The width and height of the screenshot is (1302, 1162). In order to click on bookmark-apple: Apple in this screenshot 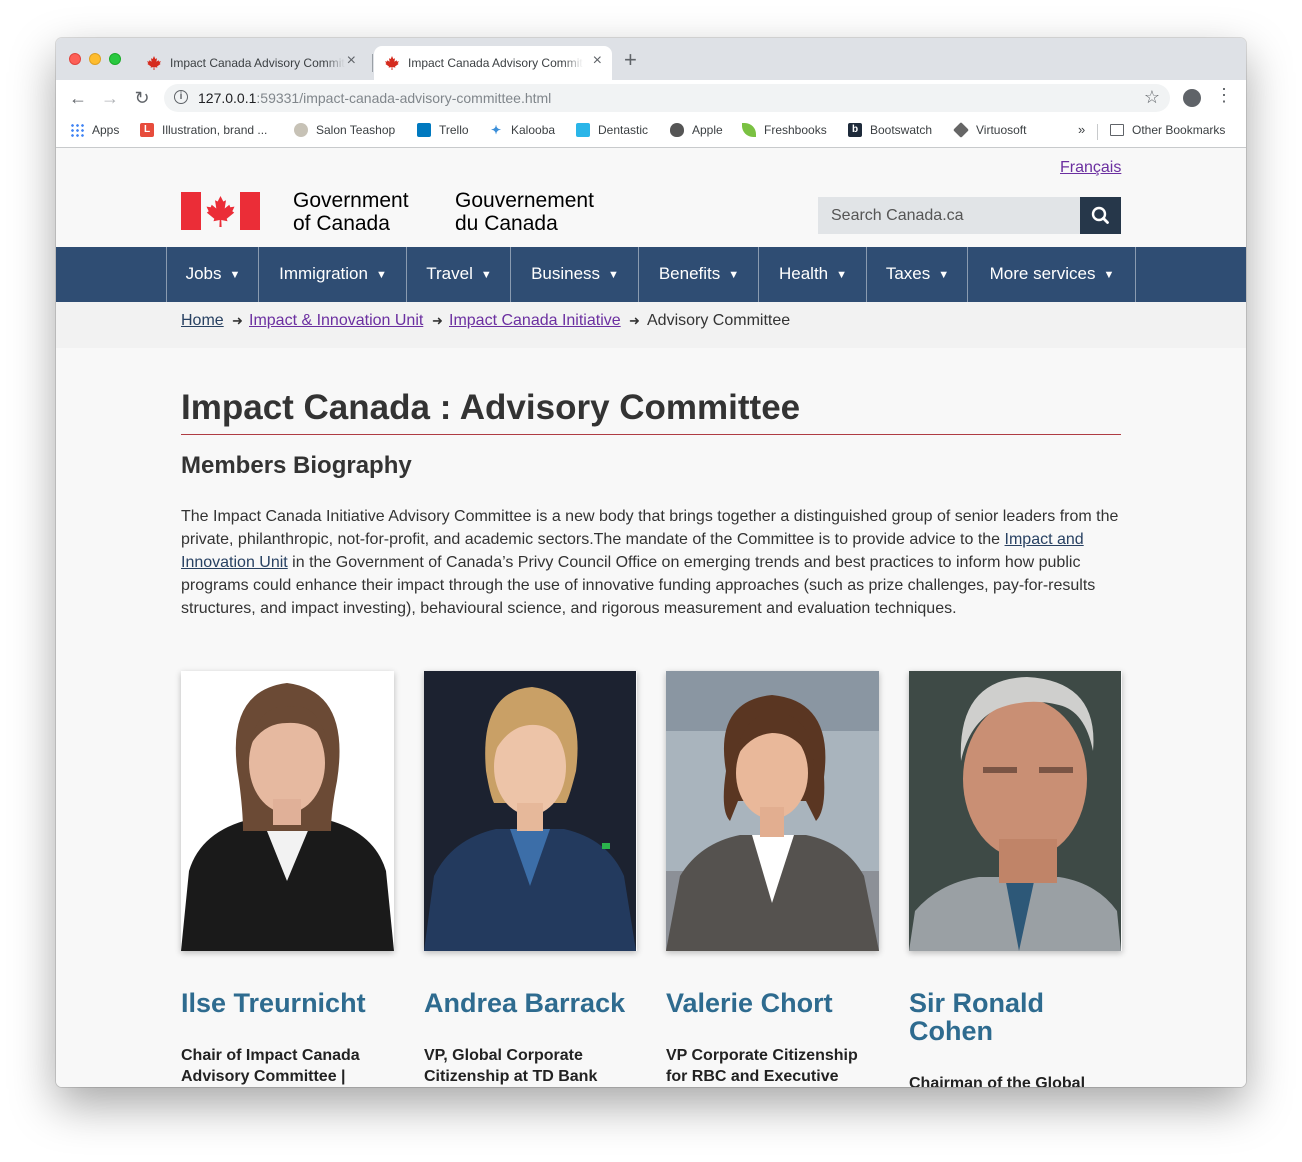, I will do `click(696, 130)`.